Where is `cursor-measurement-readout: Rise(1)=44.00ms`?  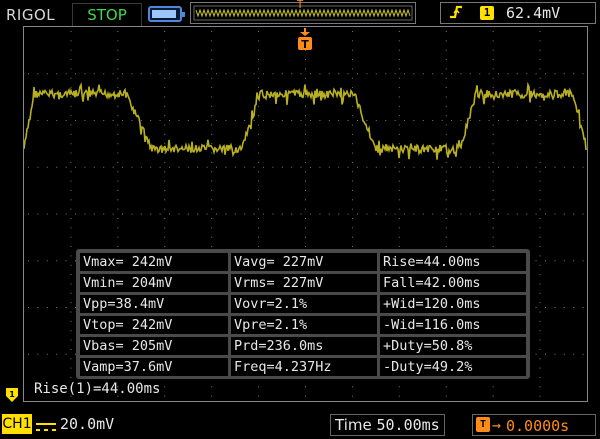
cursor-measurement-readout: Rise(1)=44.00ms is located at coordinates (97, 389).